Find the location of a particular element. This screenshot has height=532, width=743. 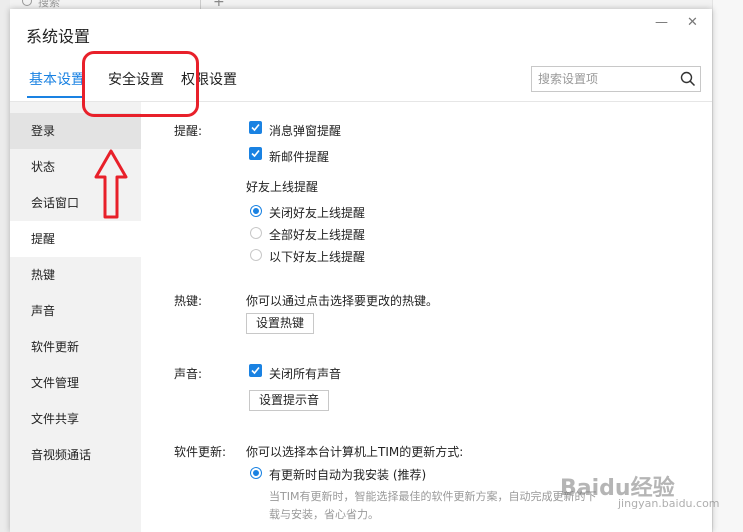

section-label-hotkey: 热键: is located at coordinates (188, 301).